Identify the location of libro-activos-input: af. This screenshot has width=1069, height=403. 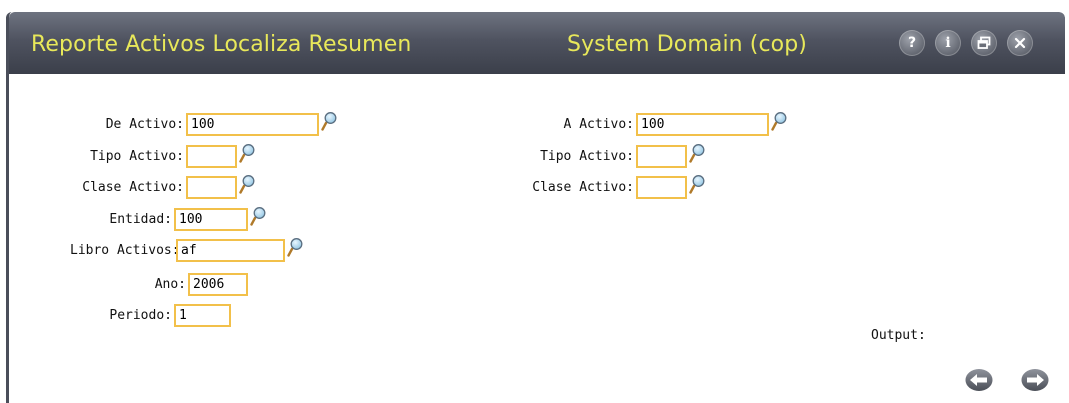
(230, 250).